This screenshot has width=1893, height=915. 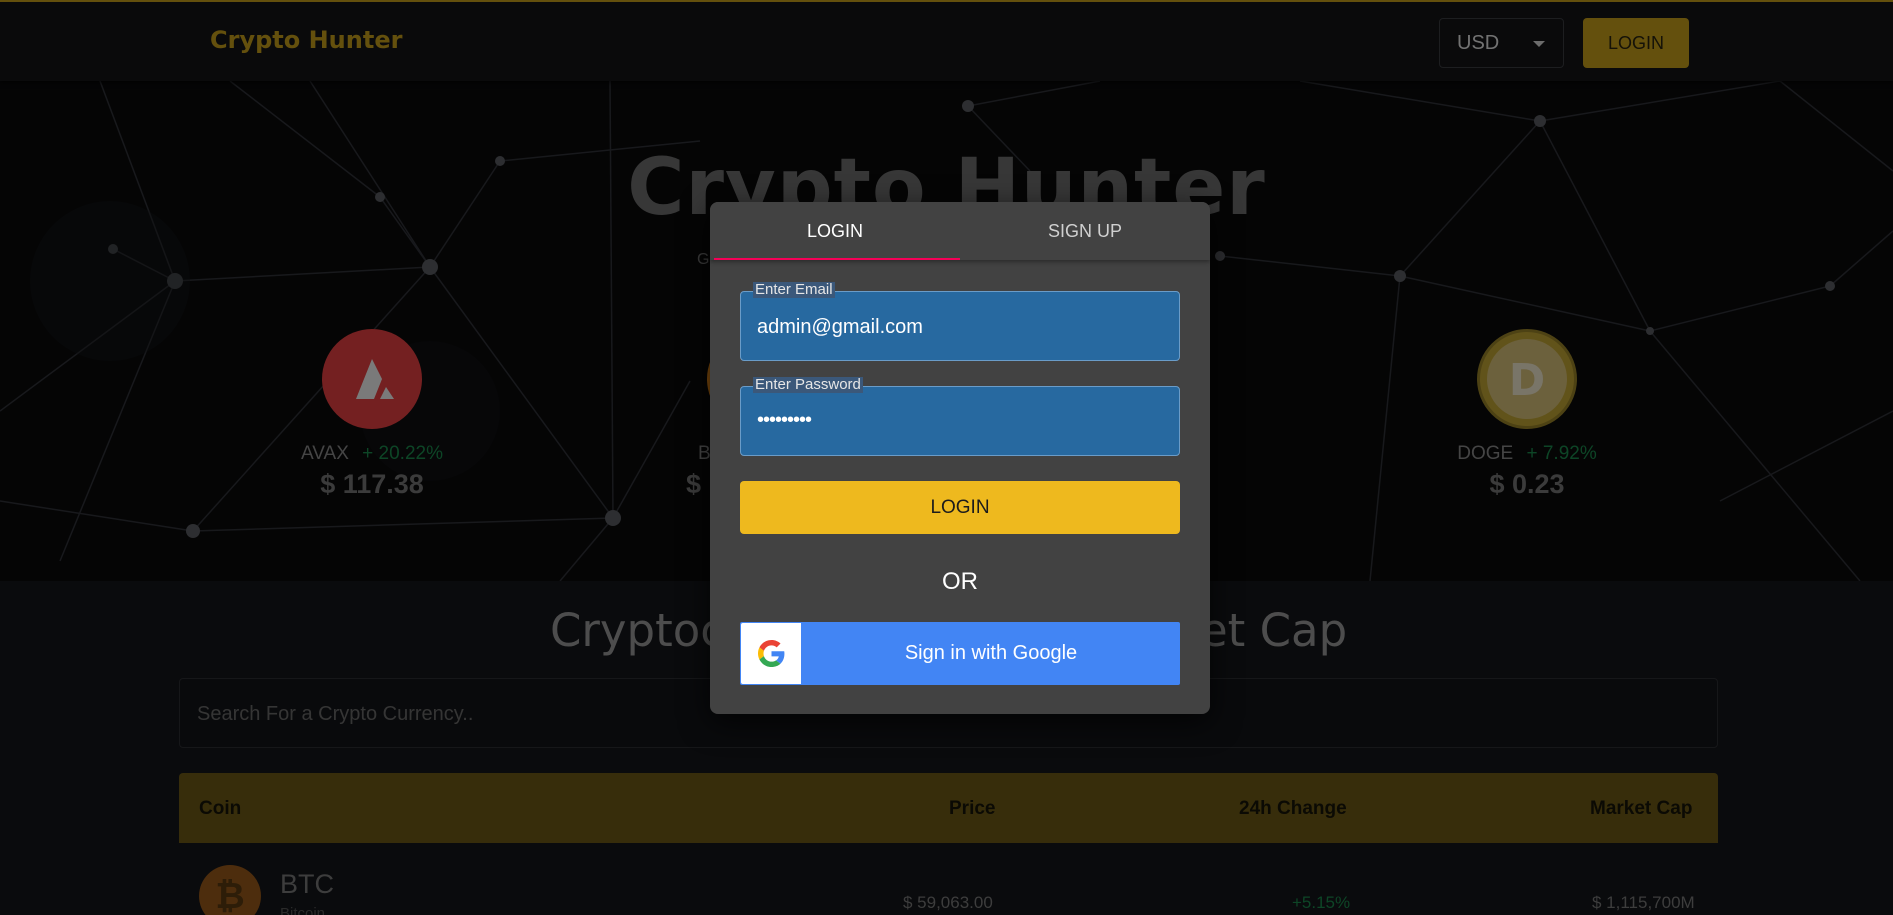 I want to click on auth-tabs: LOGIN SIGN UP, so click(x=960, y=231).